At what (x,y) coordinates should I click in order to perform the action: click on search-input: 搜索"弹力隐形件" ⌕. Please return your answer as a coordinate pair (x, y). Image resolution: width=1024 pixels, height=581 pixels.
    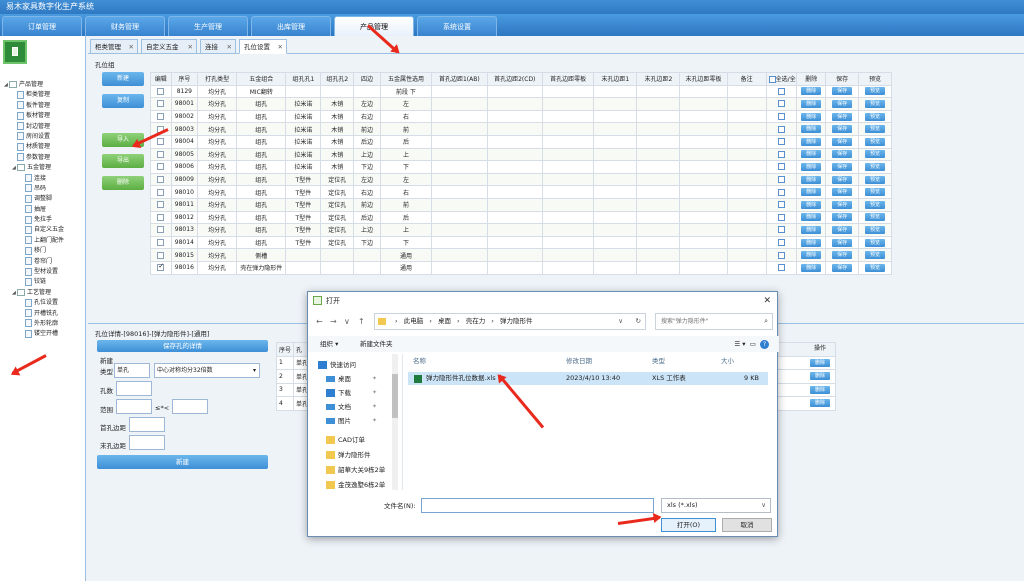
    Looking at the image, I should click on (714, 321).